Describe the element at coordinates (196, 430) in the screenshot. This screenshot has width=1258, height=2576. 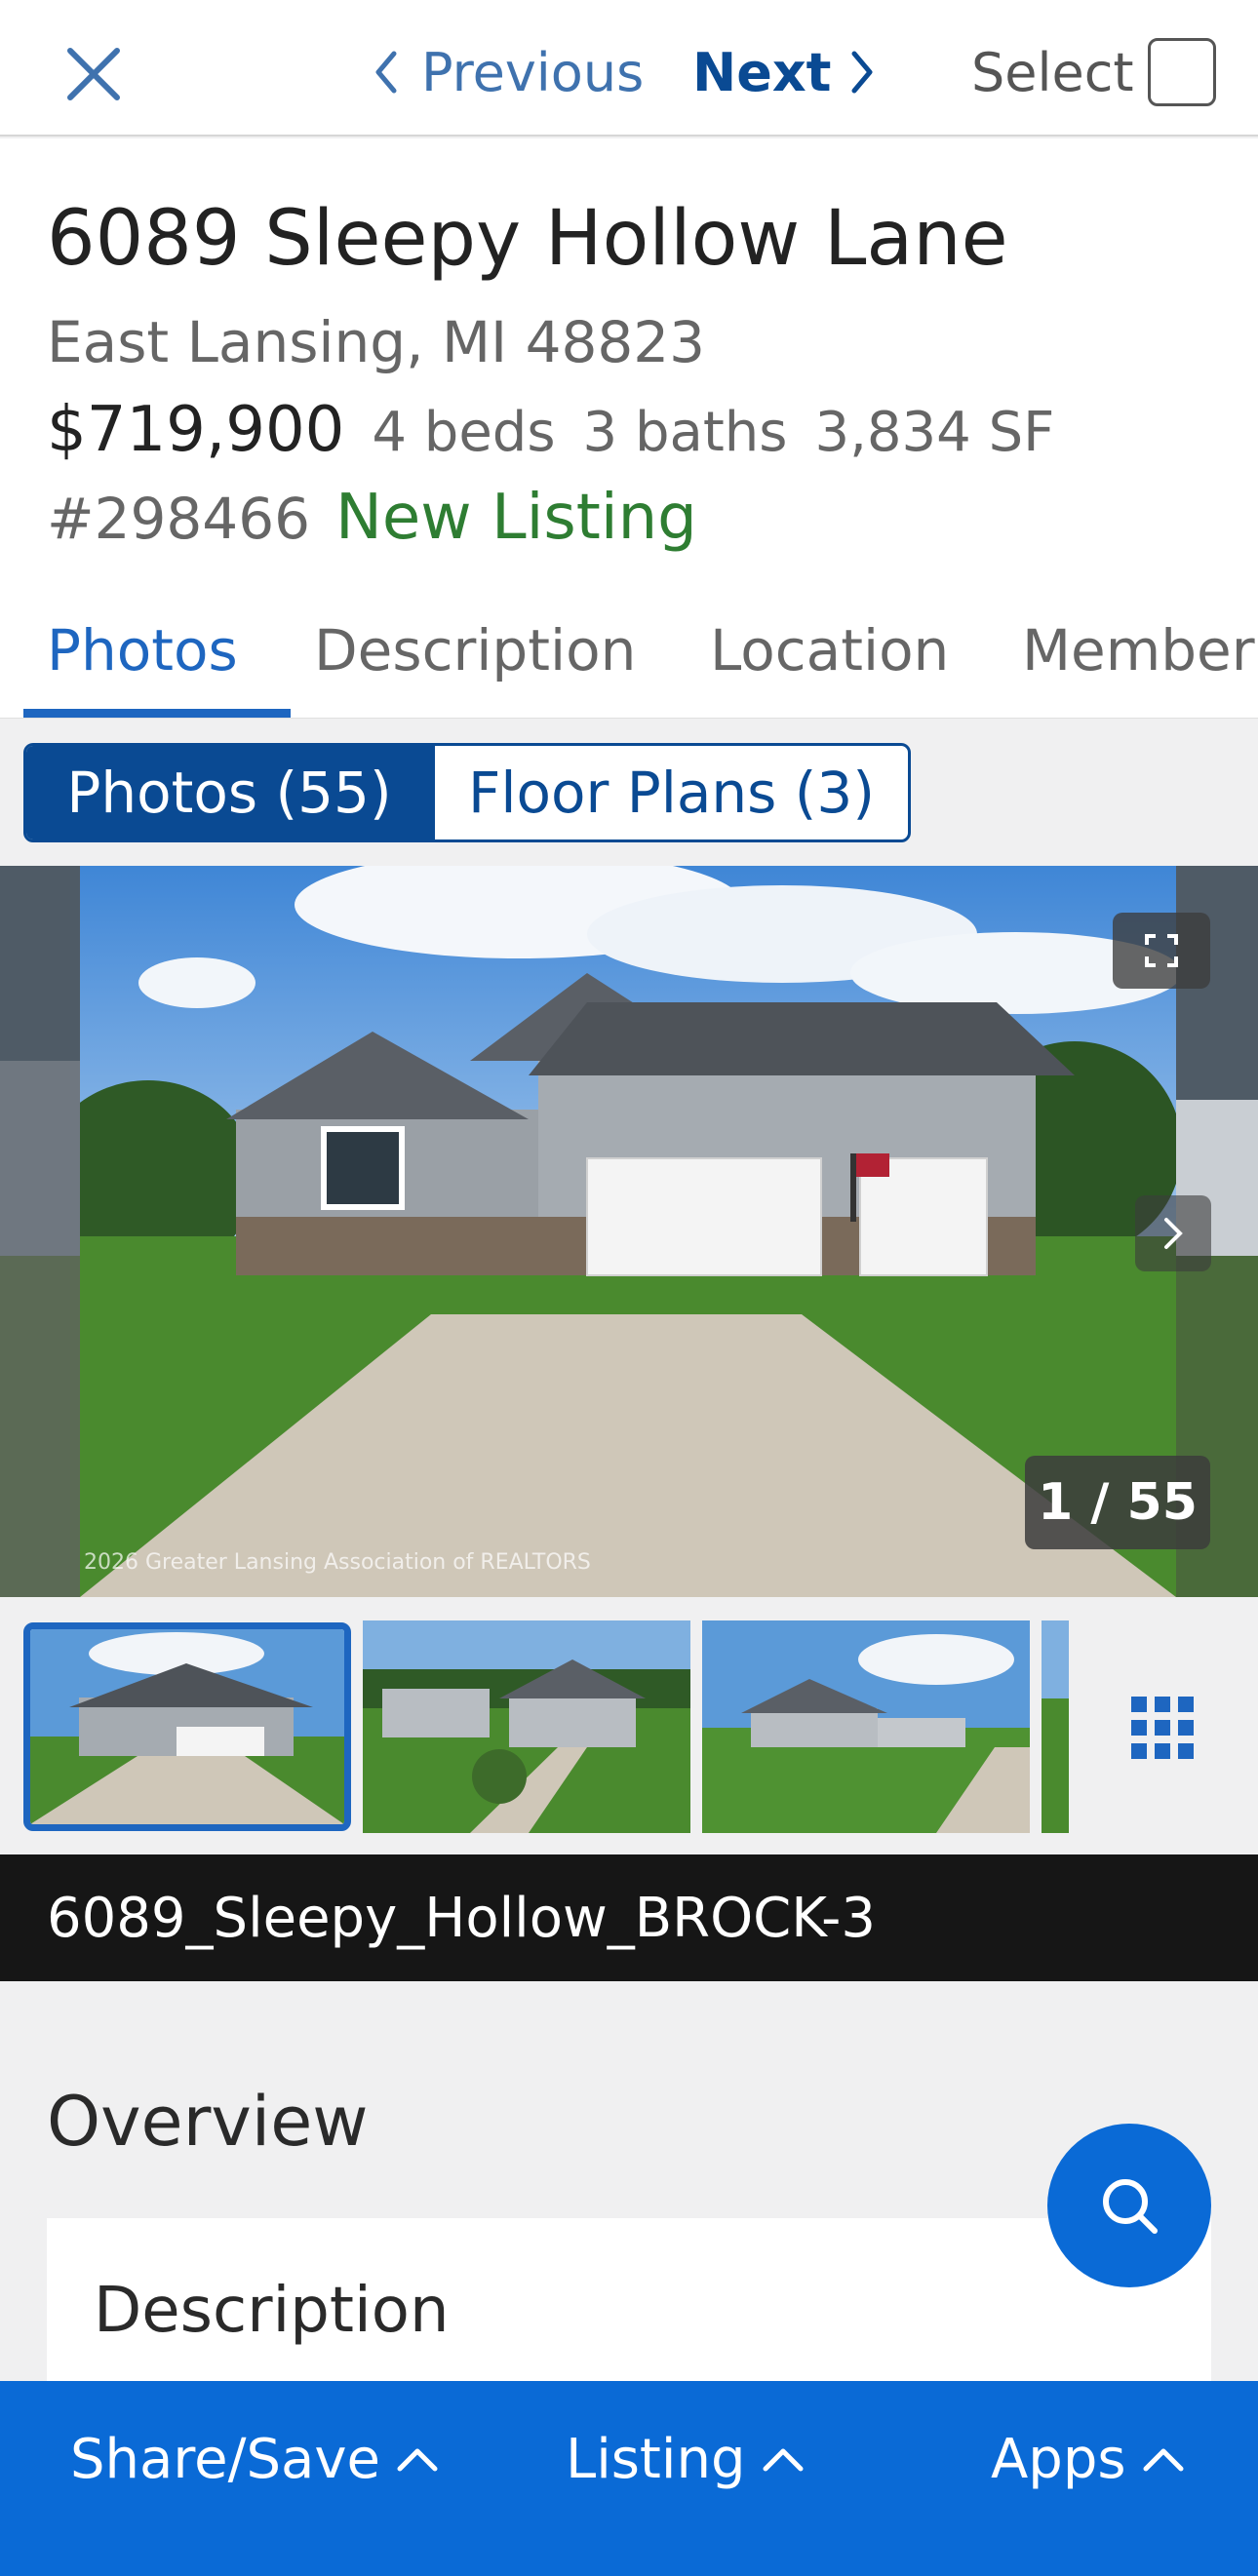
I see `listing-price: $719,900` at that location.